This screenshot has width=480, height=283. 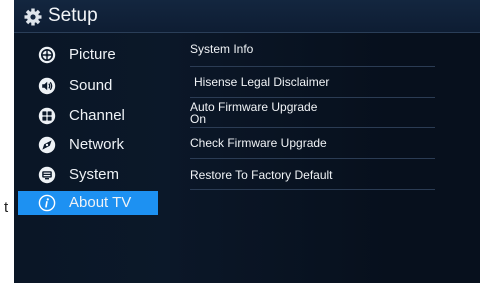 What do you see at coordinates (258, 143) in the screenshot?
I see `option-label: Check Firmware Upgrade` at bounding box center [258, 143].